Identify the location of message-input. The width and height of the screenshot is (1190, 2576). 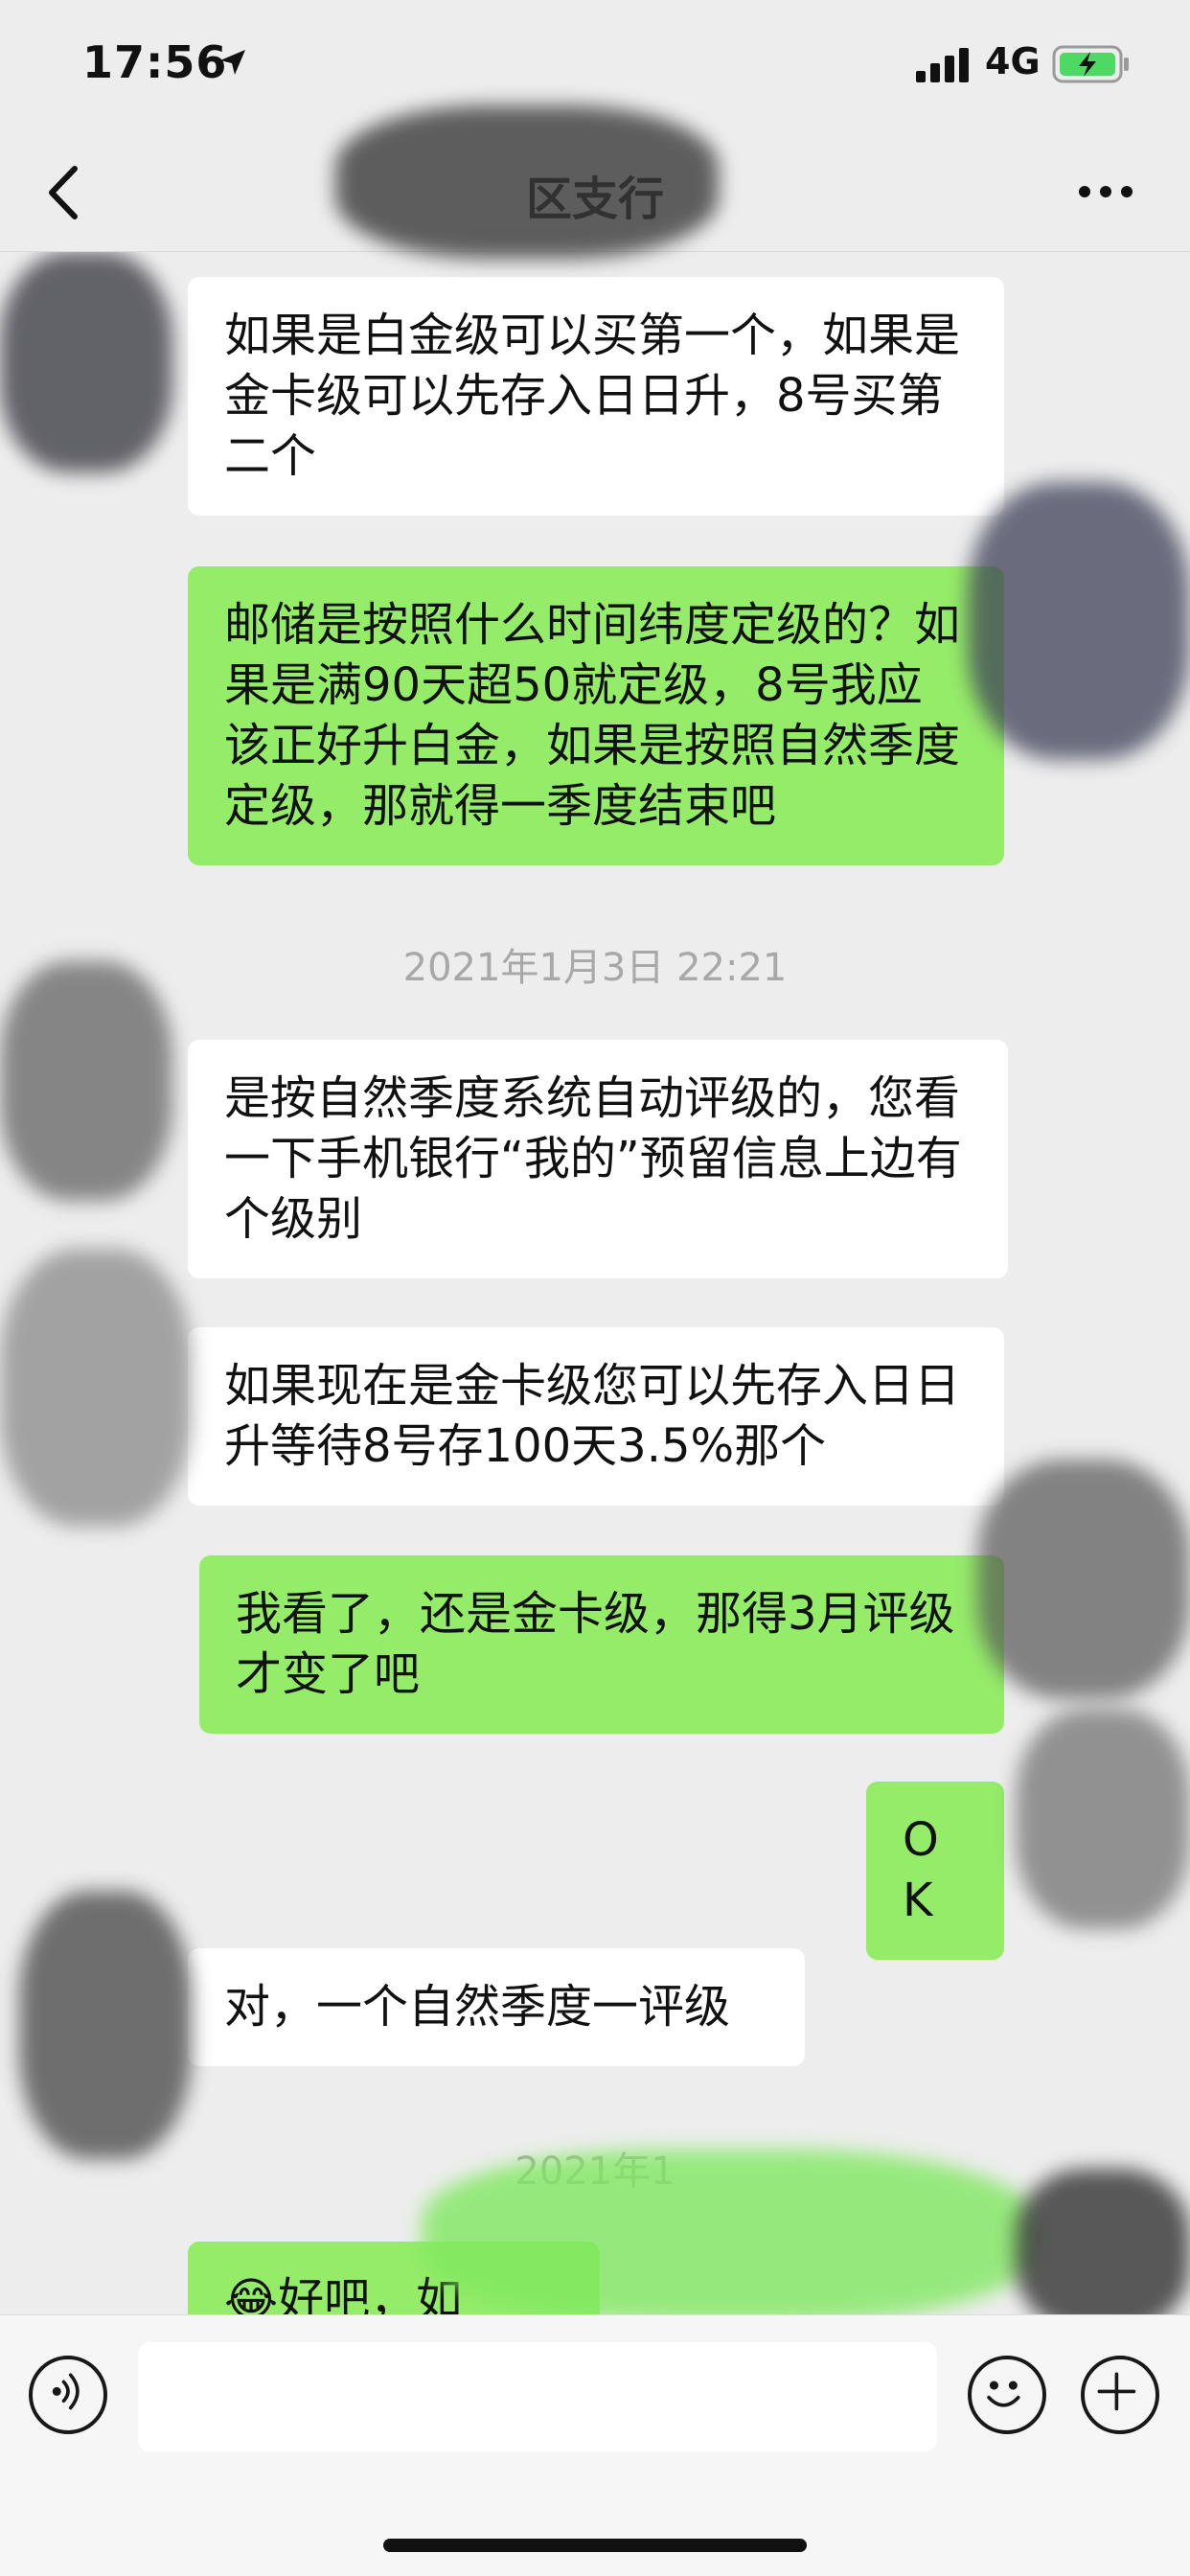
(538, 2396).